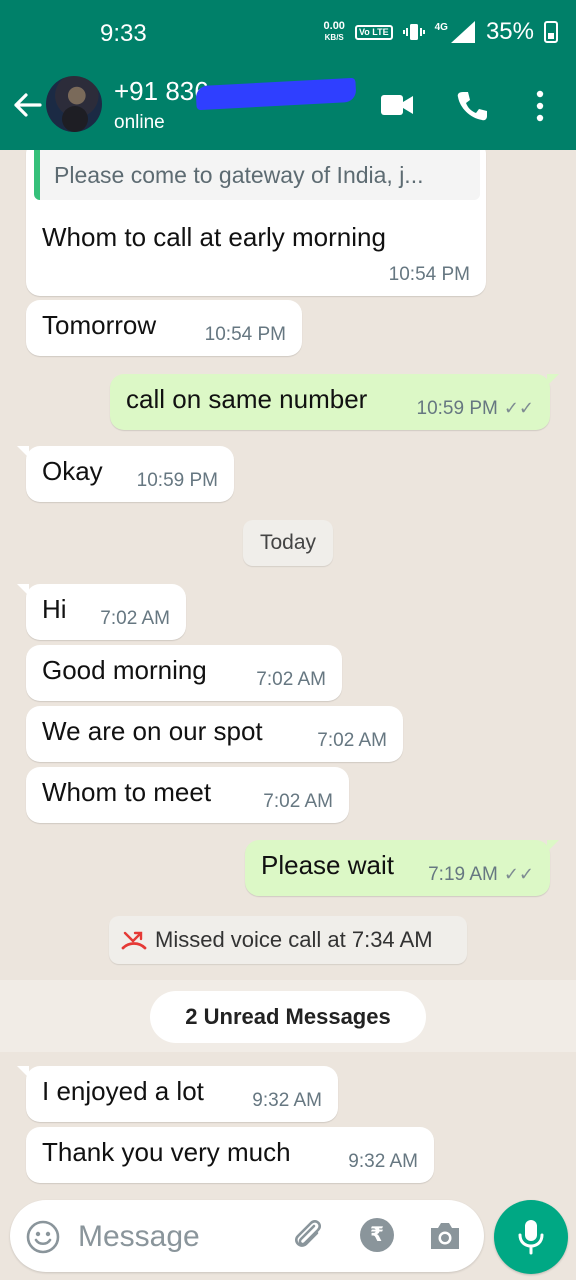 The height and width of the screenshot is (1280, 576). What do you see at coordinates (125, 474) in the screenshot?
I see `message-bubble-incoming: Okay 10:59 PM` at bounding box center [125, 474].